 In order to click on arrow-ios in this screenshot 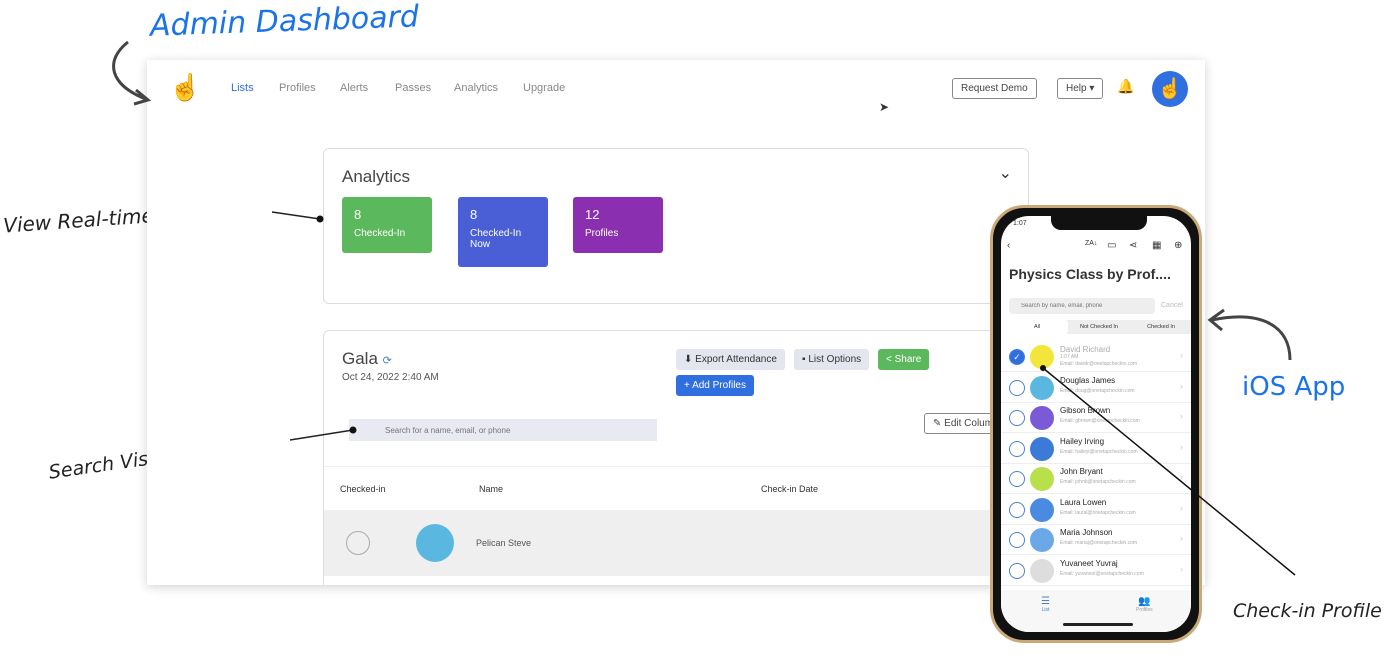, I will do `click(1249, 334)`.